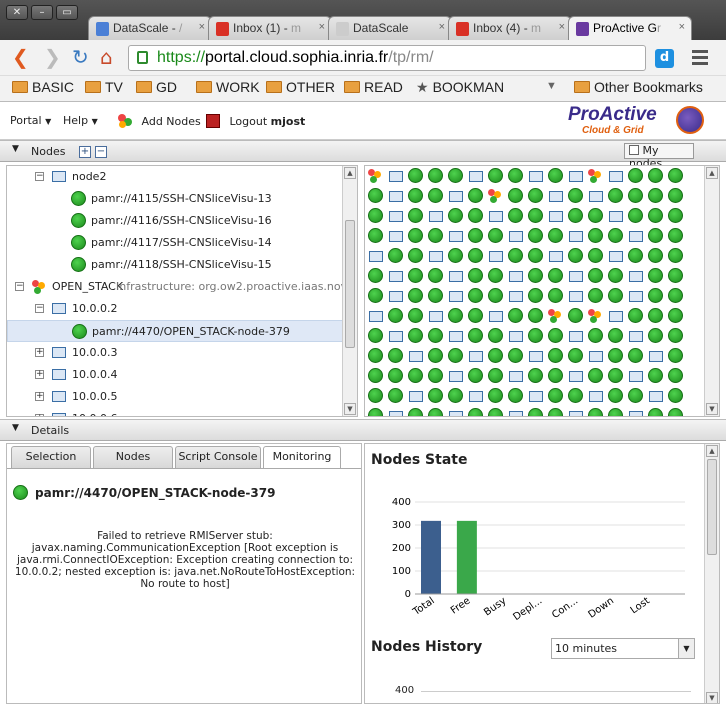  I want to click on browser-tab: DataScale ×, so click(390, 28).